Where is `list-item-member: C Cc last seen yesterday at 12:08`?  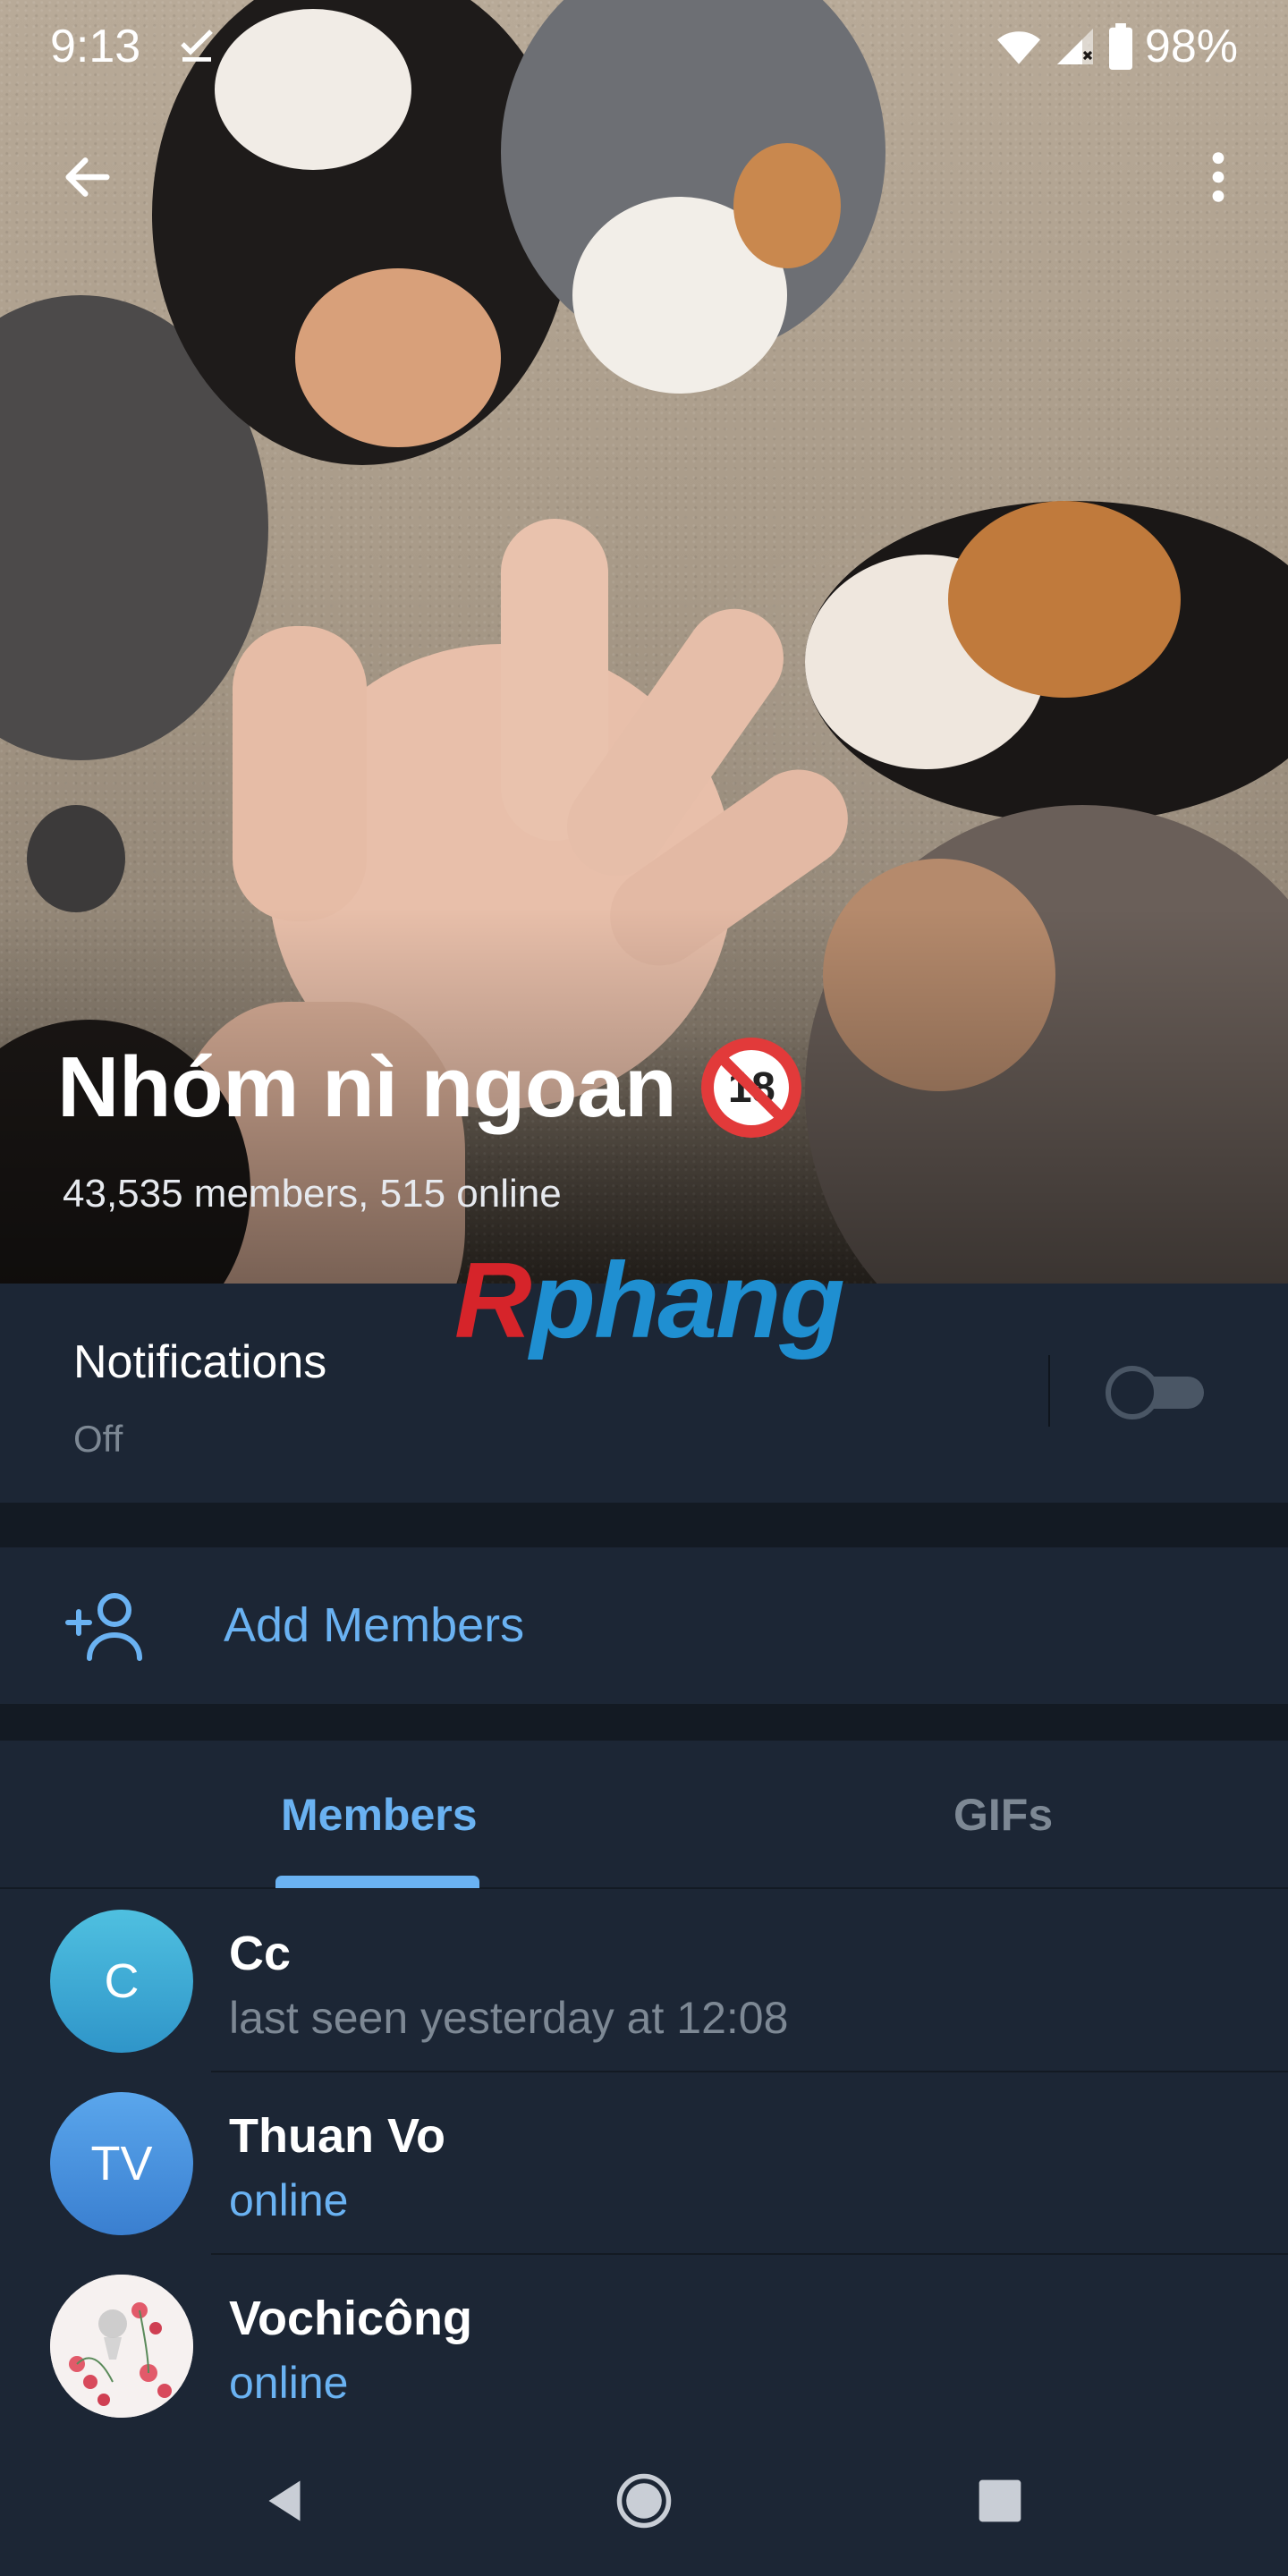 list-item-member: C Cc last seen yesterday at 12:08 is located at coordinates (644, 1981).